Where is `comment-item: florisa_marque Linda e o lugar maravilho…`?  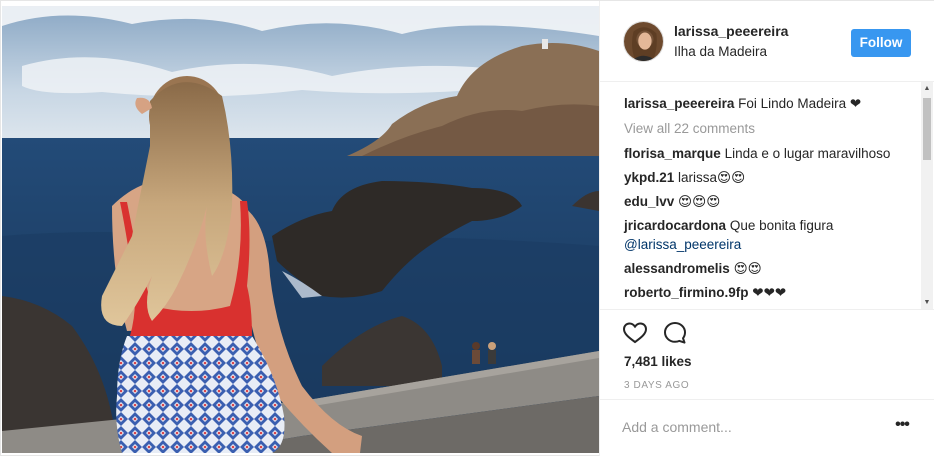 comment-item: florisa_marque Linda e o lugar maravilho… is located at coordinates (769, 153).